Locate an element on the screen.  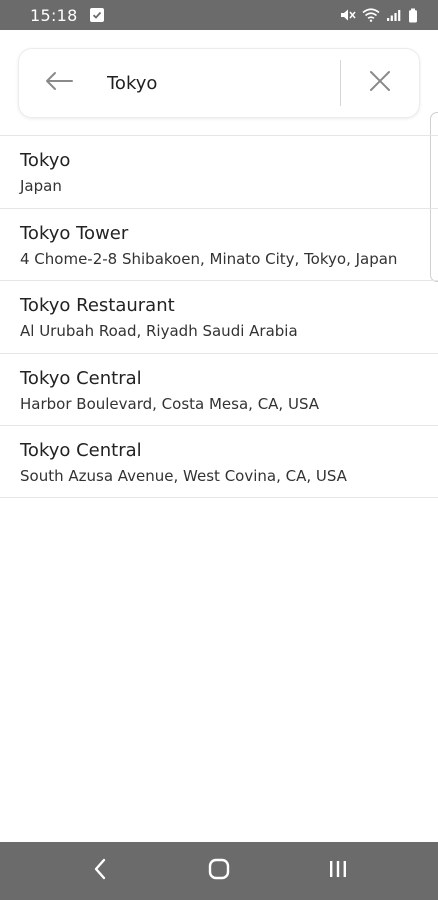
clear-search-button is located at coordinates (380, 83).